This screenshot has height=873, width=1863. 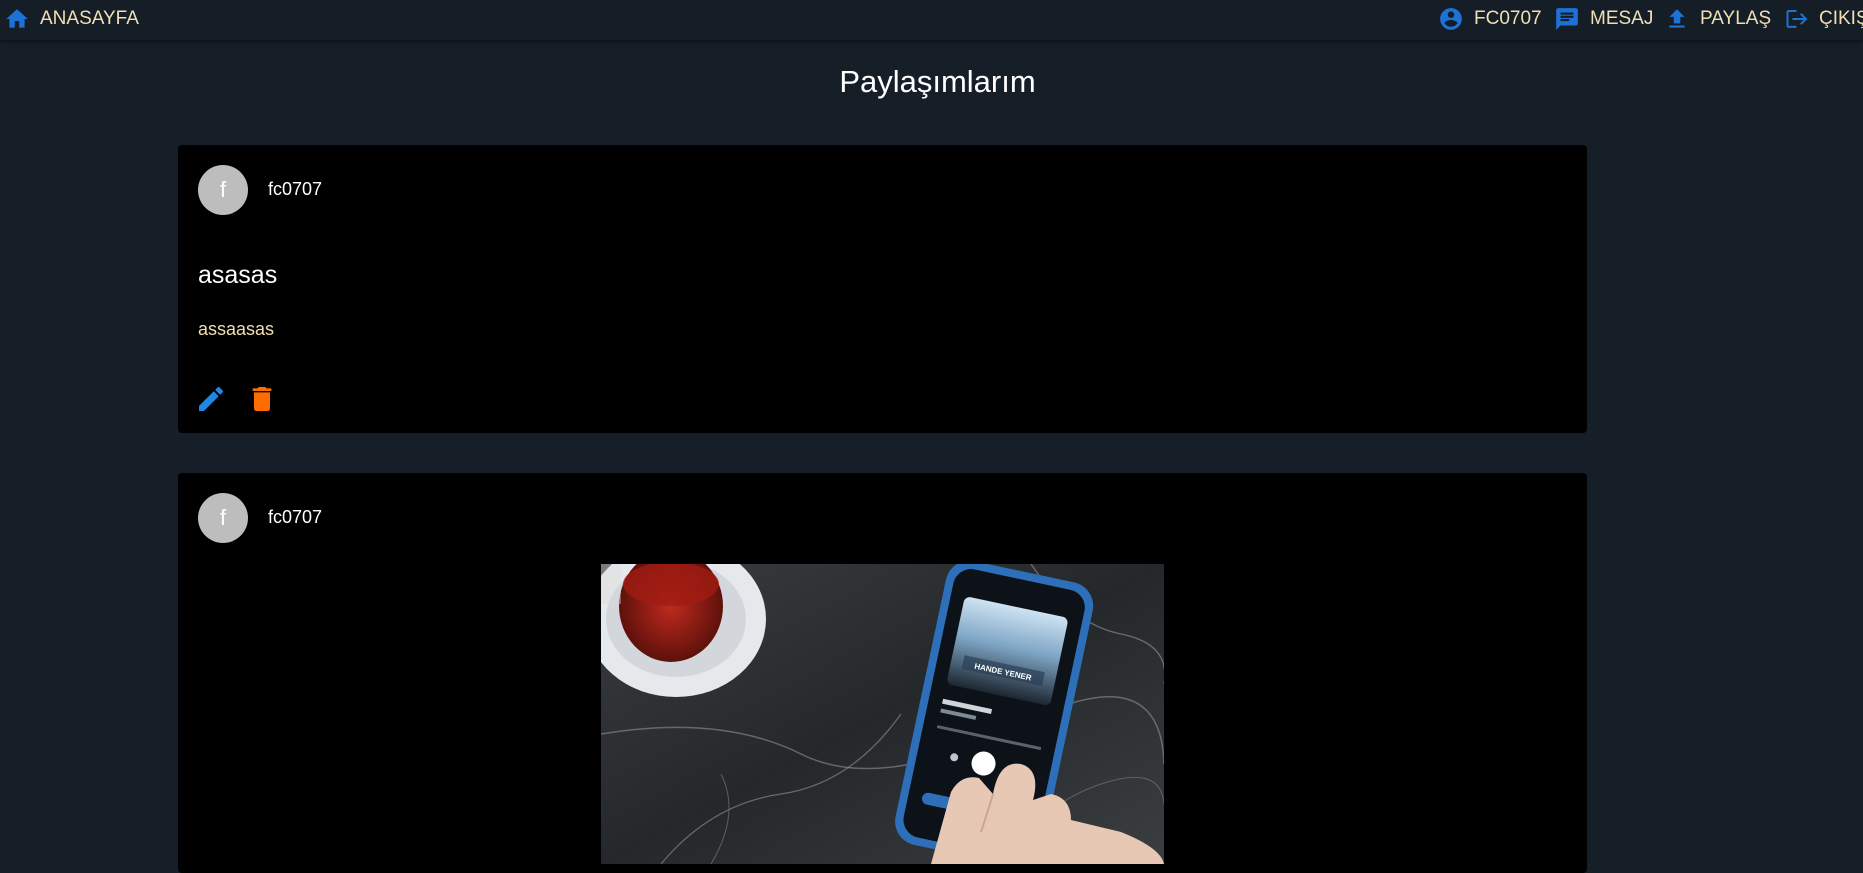 What do you see at coordinates (1841, 18) in the screenshot?
I see `nav-logout-label: ÇIKIŞ` at bounding box center [1841, 18].